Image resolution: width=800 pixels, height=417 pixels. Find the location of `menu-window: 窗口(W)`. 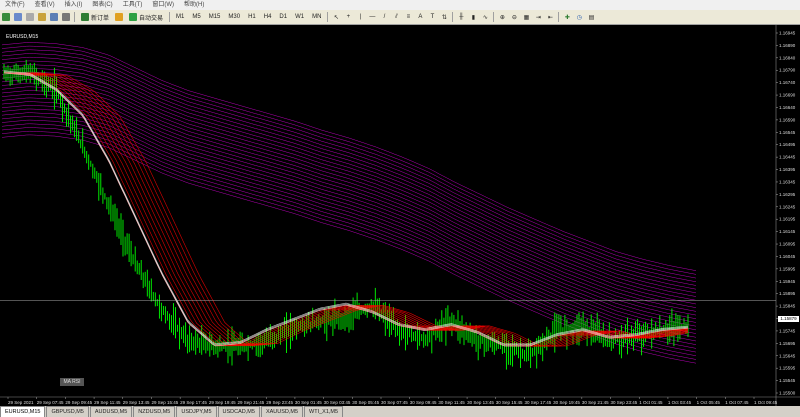

menu-window: 窗口(W) is located at coordinates (163, 5).